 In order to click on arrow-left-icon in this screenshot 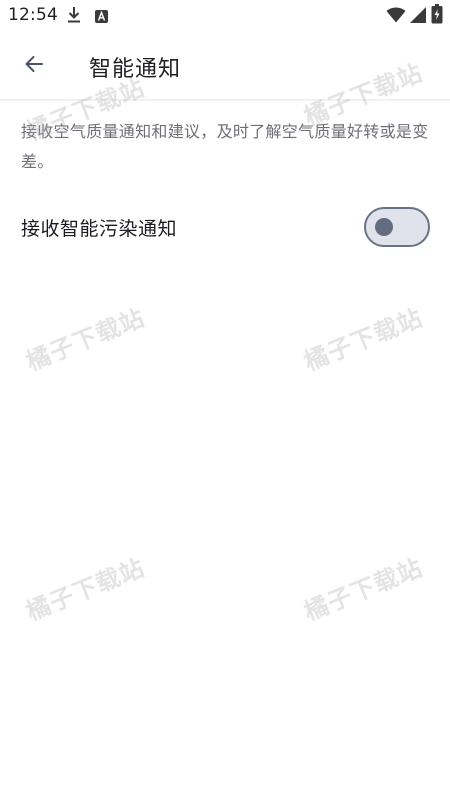, I will do `click(34, 66)`.